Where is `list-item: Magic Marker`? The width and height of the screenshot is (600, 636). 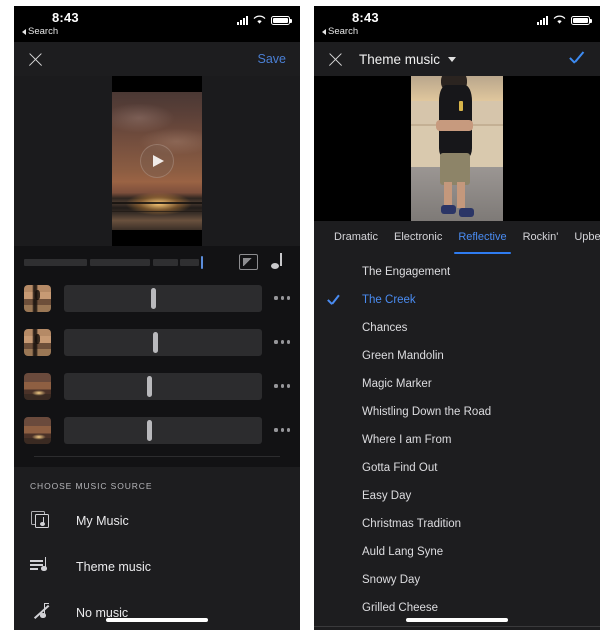
list-item: Magic Marker is located at coordinates (457, 384).